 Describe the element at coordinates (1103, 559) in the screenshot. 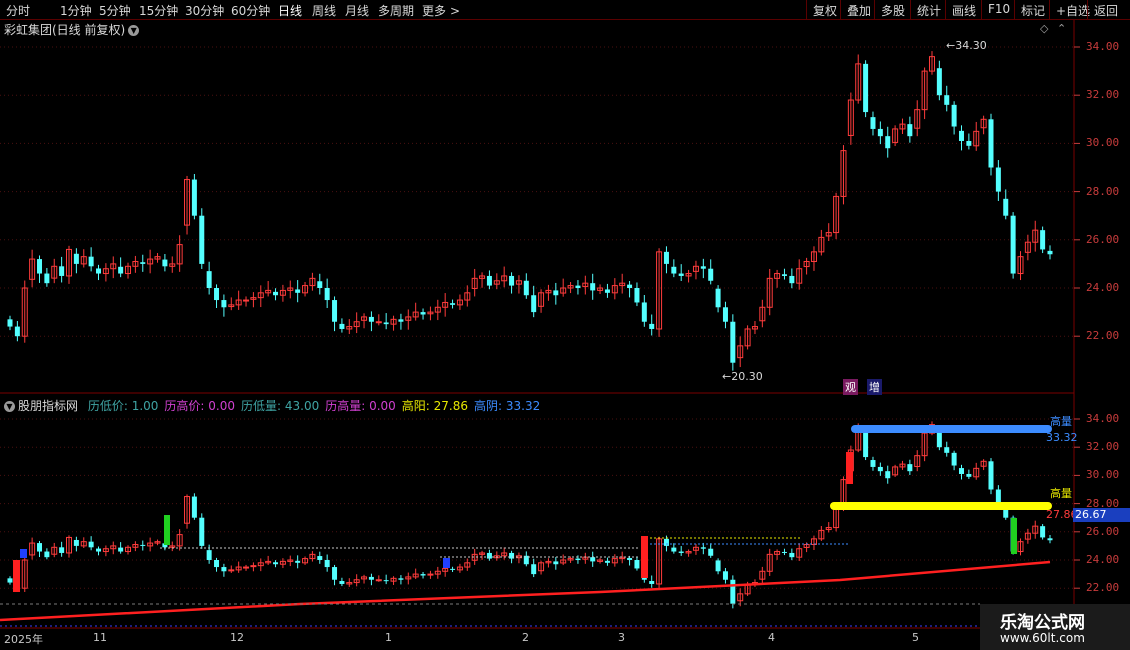

I see `price-tick-label: 24.00` at that location.